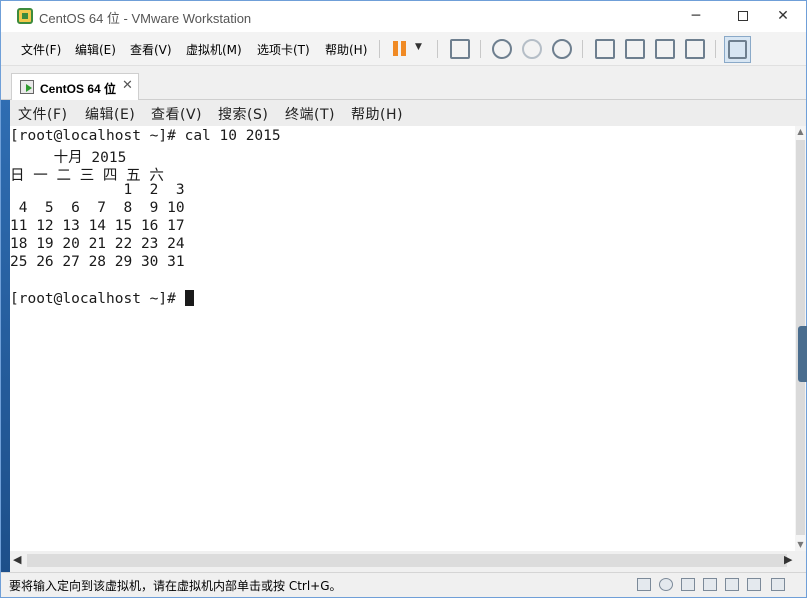 The height and width of the screenshot is (598, 807). Describe the element at coordinates (189, 298) in the screenshot. I see `text-cursor` at that location.